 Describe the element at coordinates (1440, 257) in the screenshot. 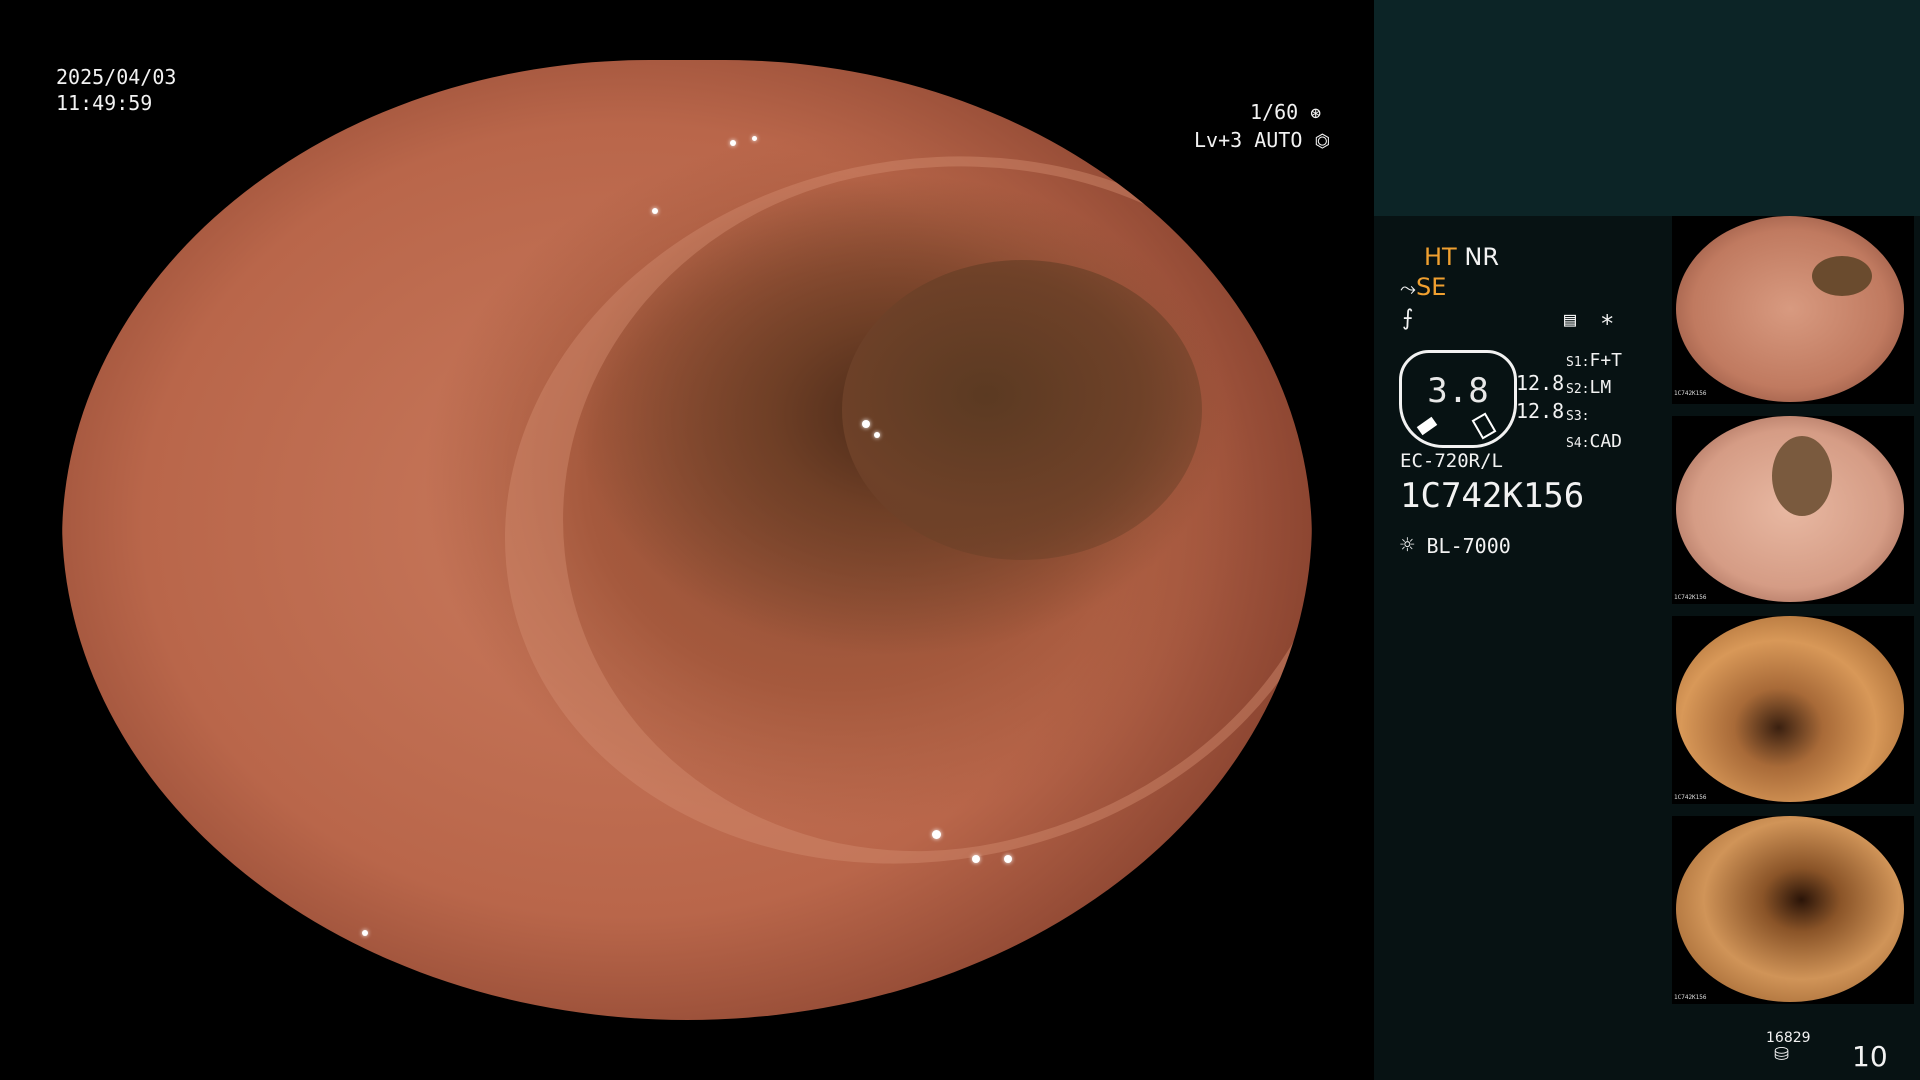

I see `ht-mode: HT` at that location.